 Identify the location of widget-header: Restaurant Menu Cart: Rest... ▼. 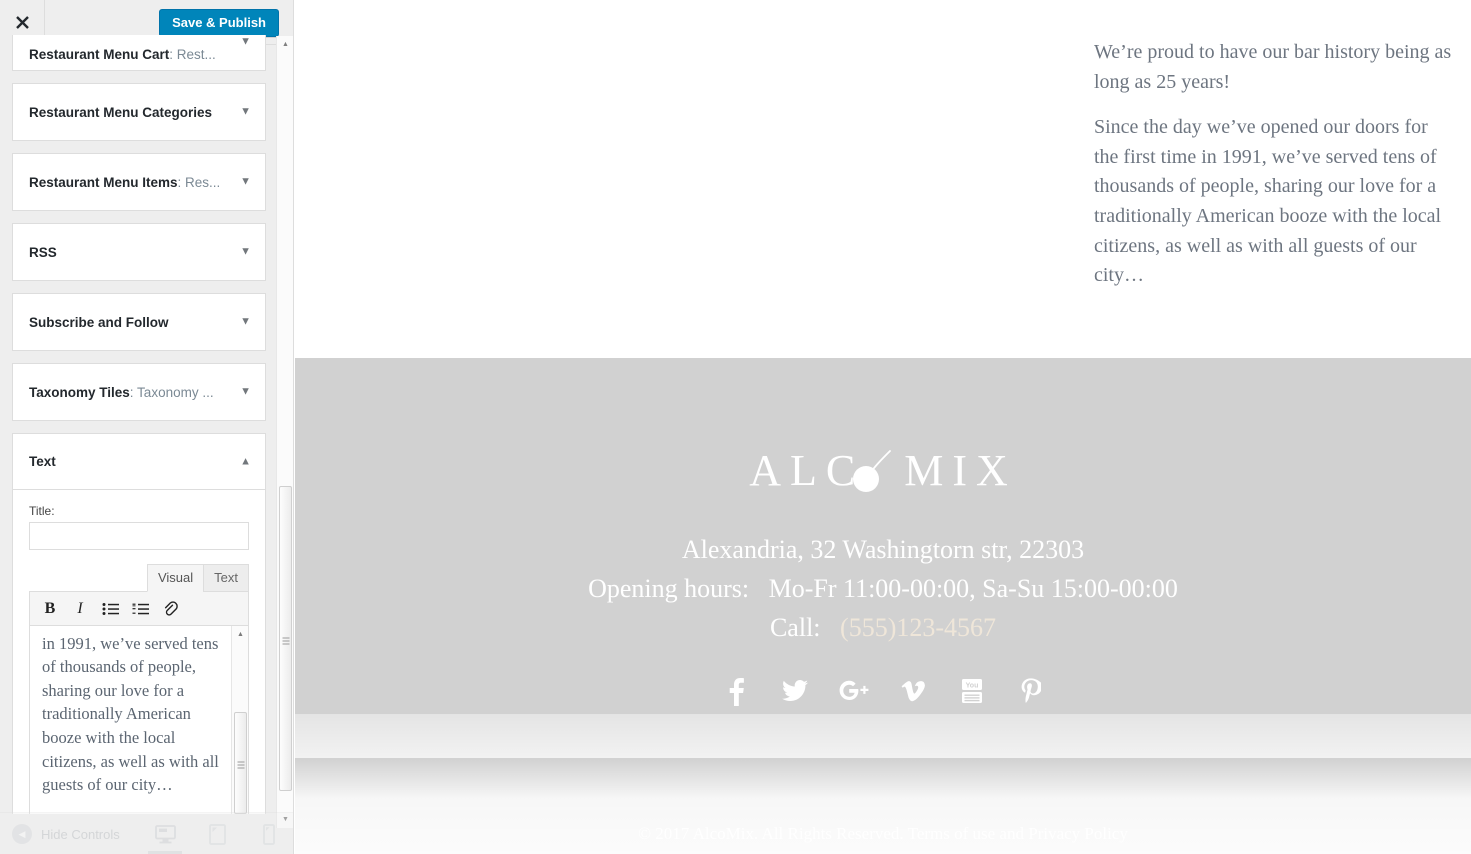
(139, 52).